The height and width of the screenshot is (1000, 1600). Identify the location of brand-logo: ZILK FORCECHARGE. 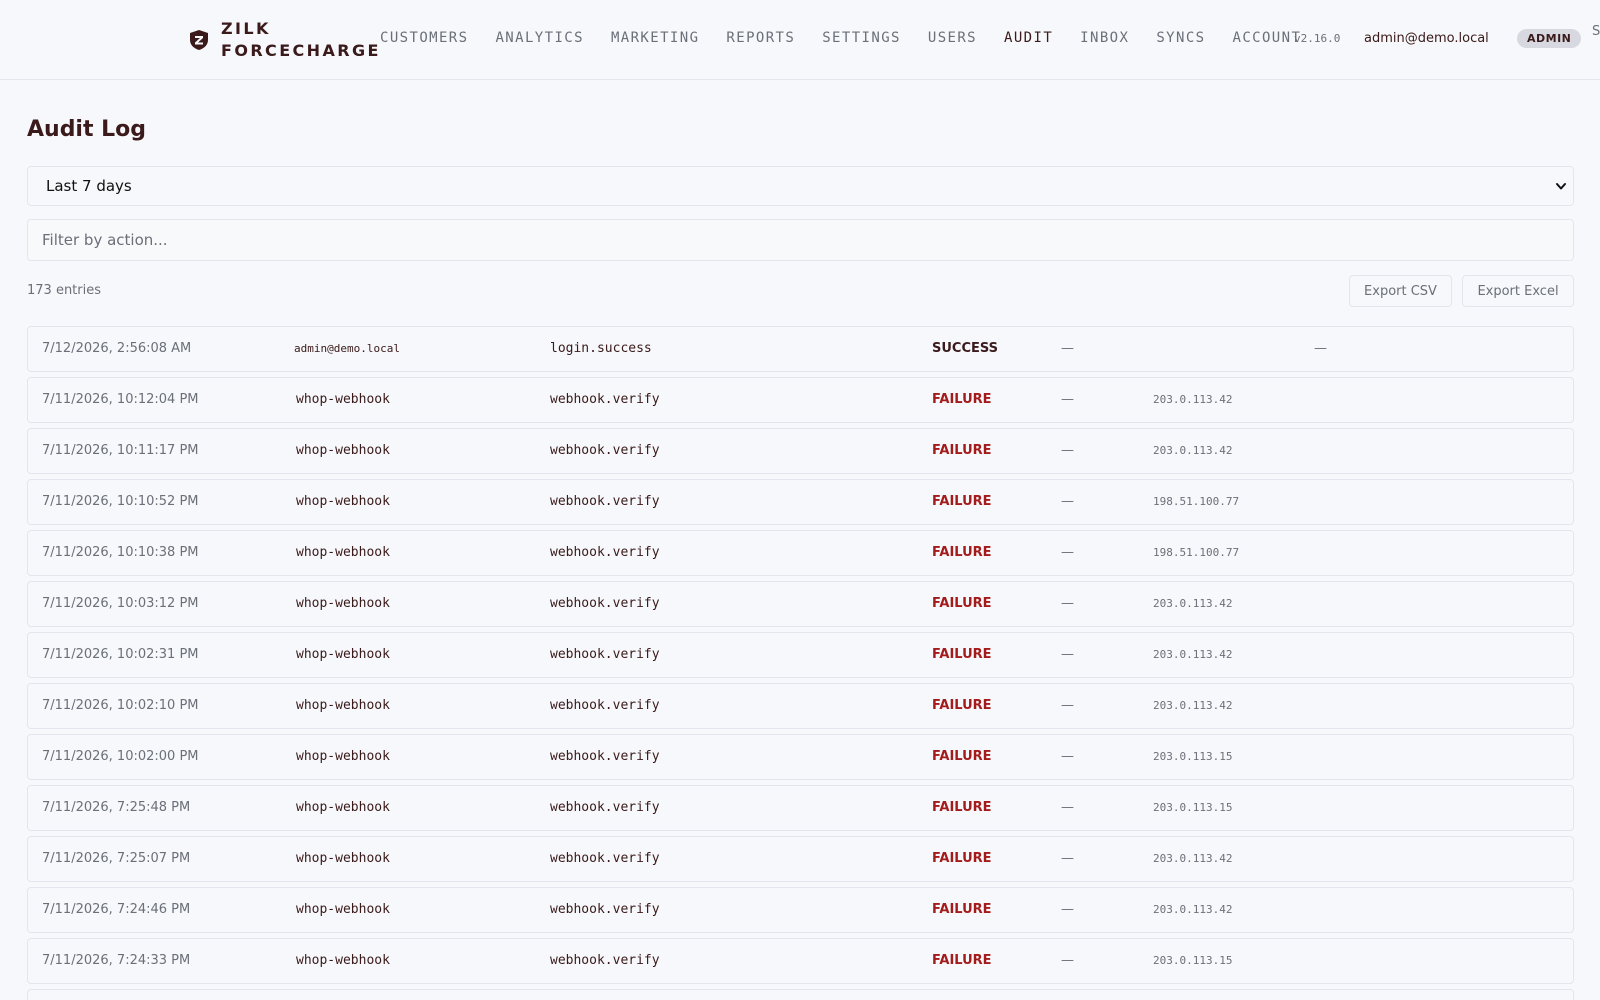
(285, 40).